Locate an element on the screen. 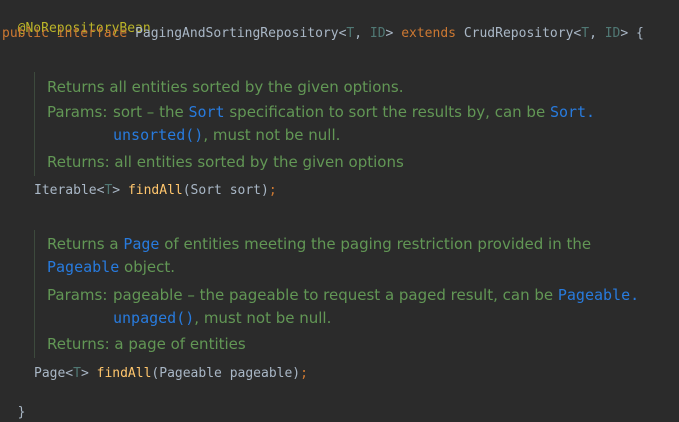  parent-interface-name: CrudRepository< is located at coordinates (522, 33).